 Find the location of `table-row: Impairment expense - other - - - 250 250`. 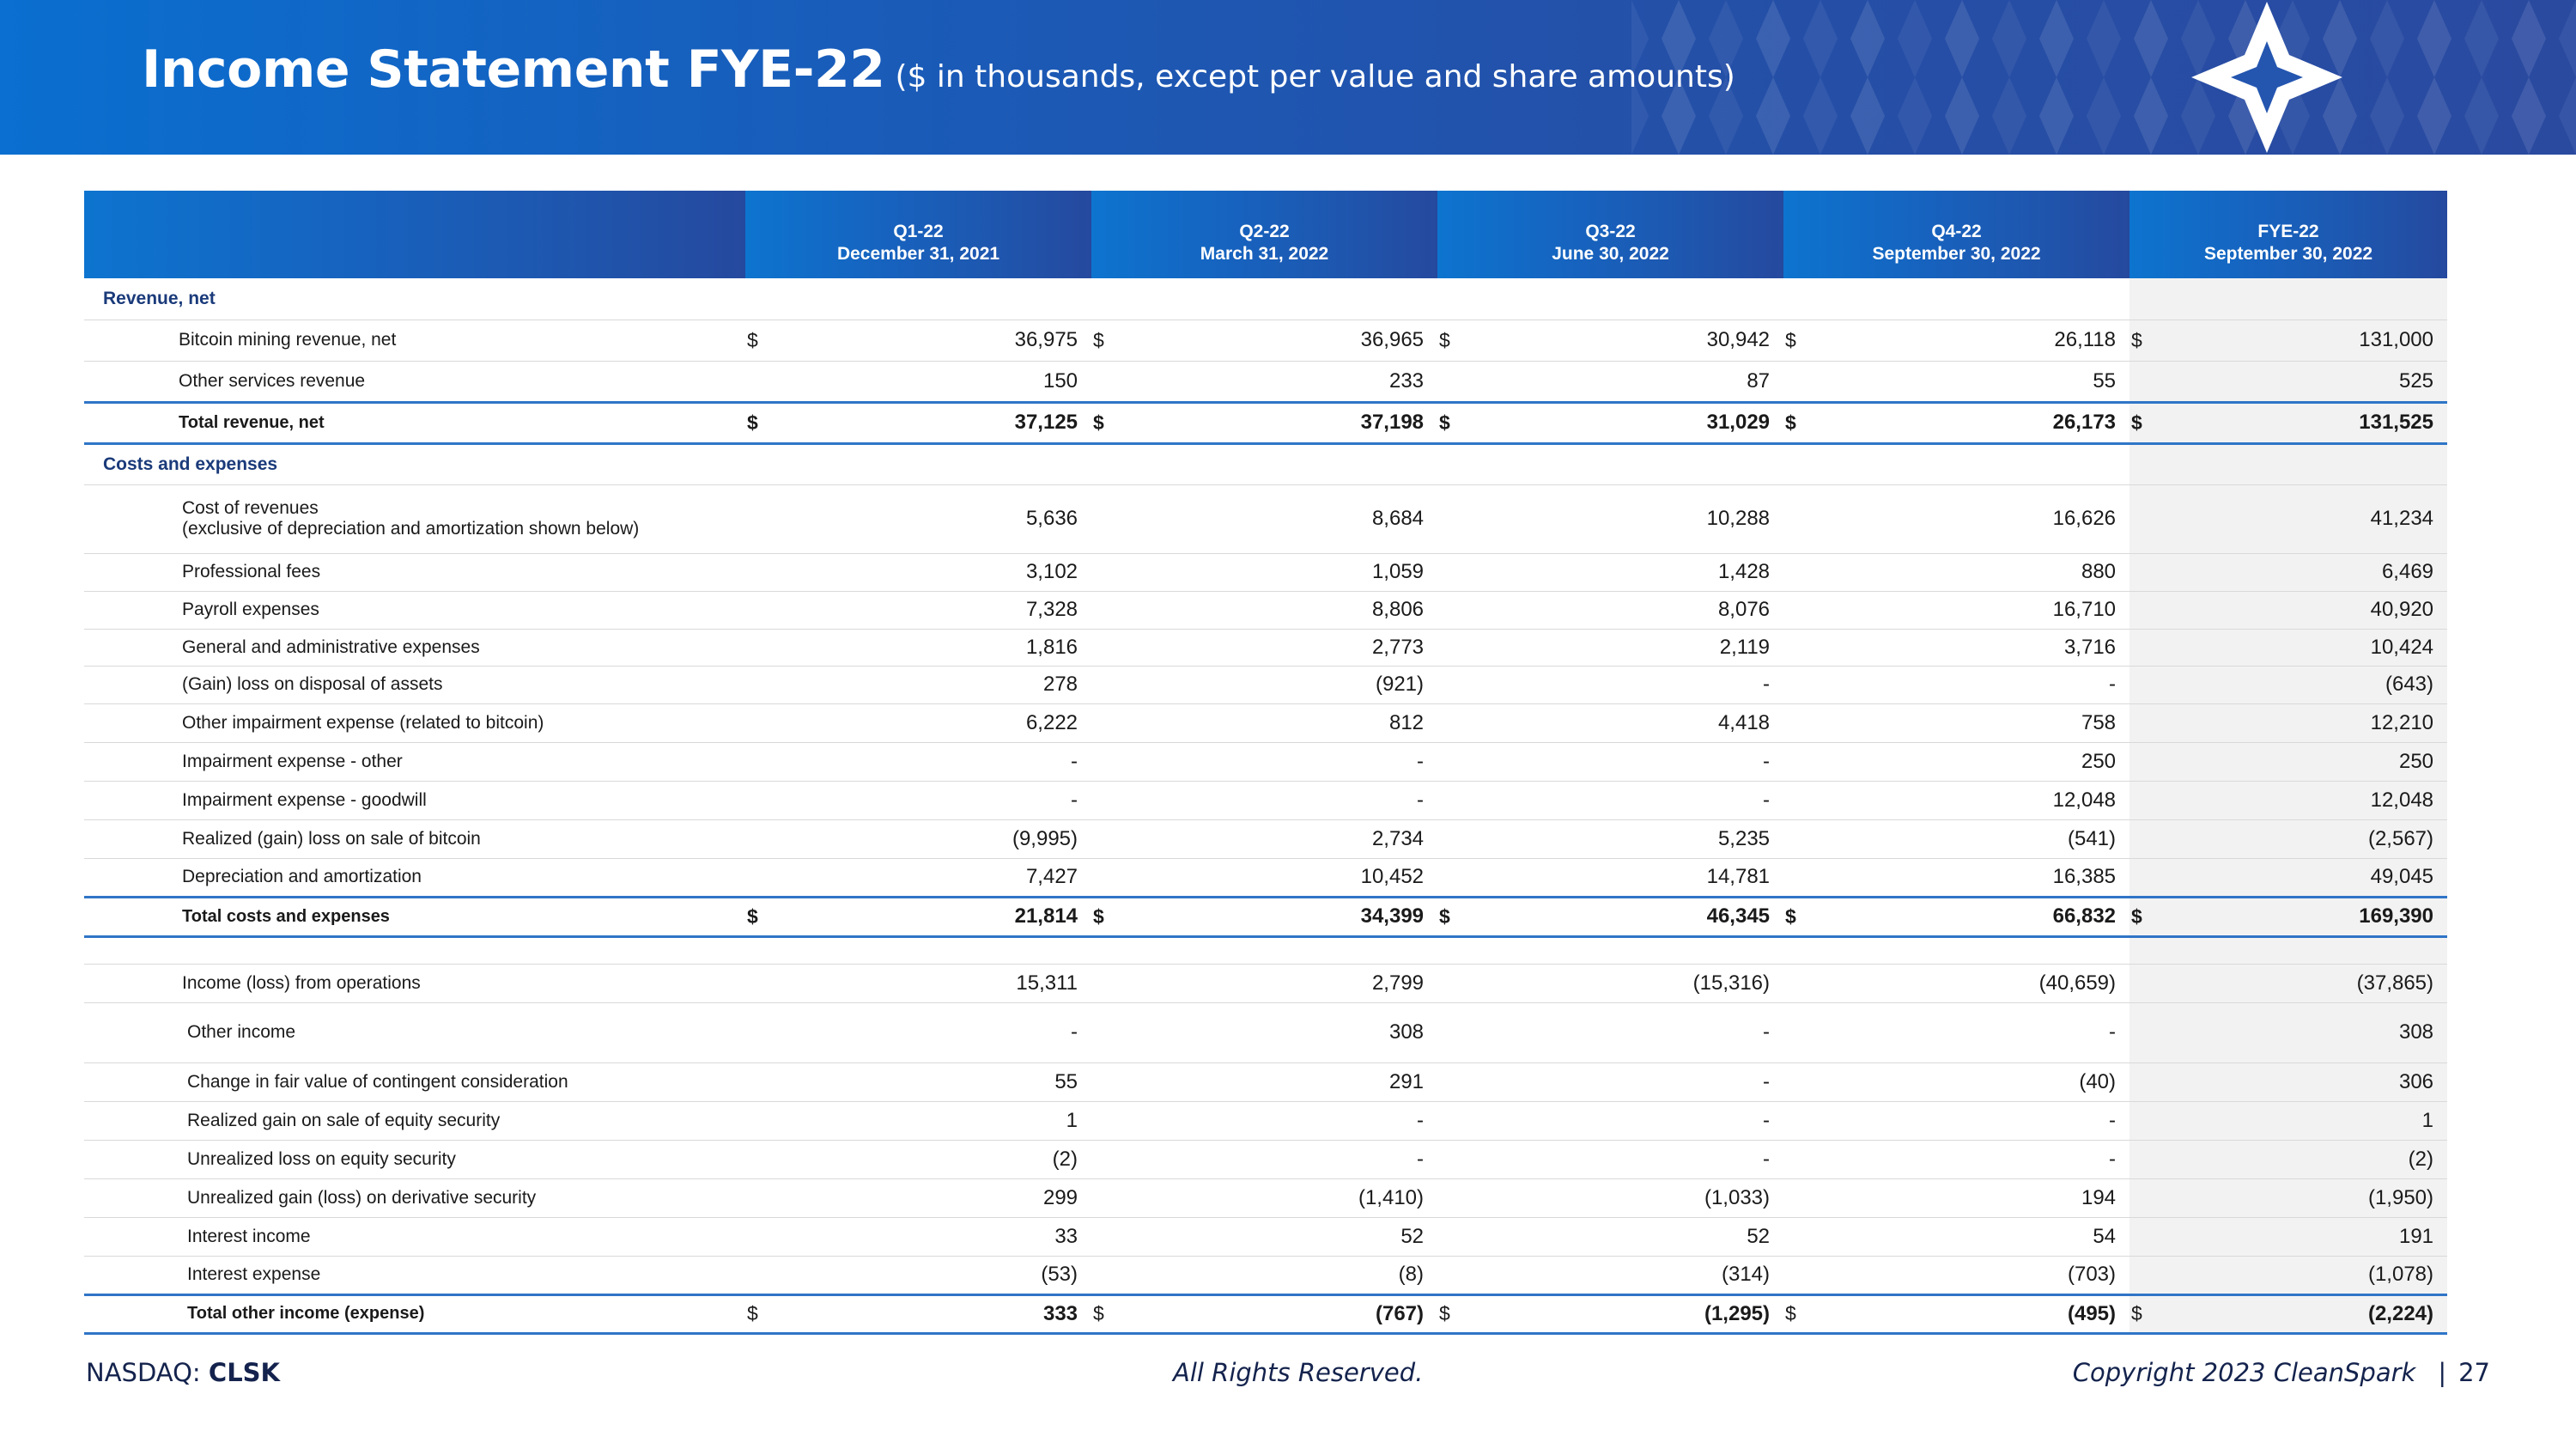

table-row: Impairment expense - other - - - 250 250 is located at coordinates (1266, 762).